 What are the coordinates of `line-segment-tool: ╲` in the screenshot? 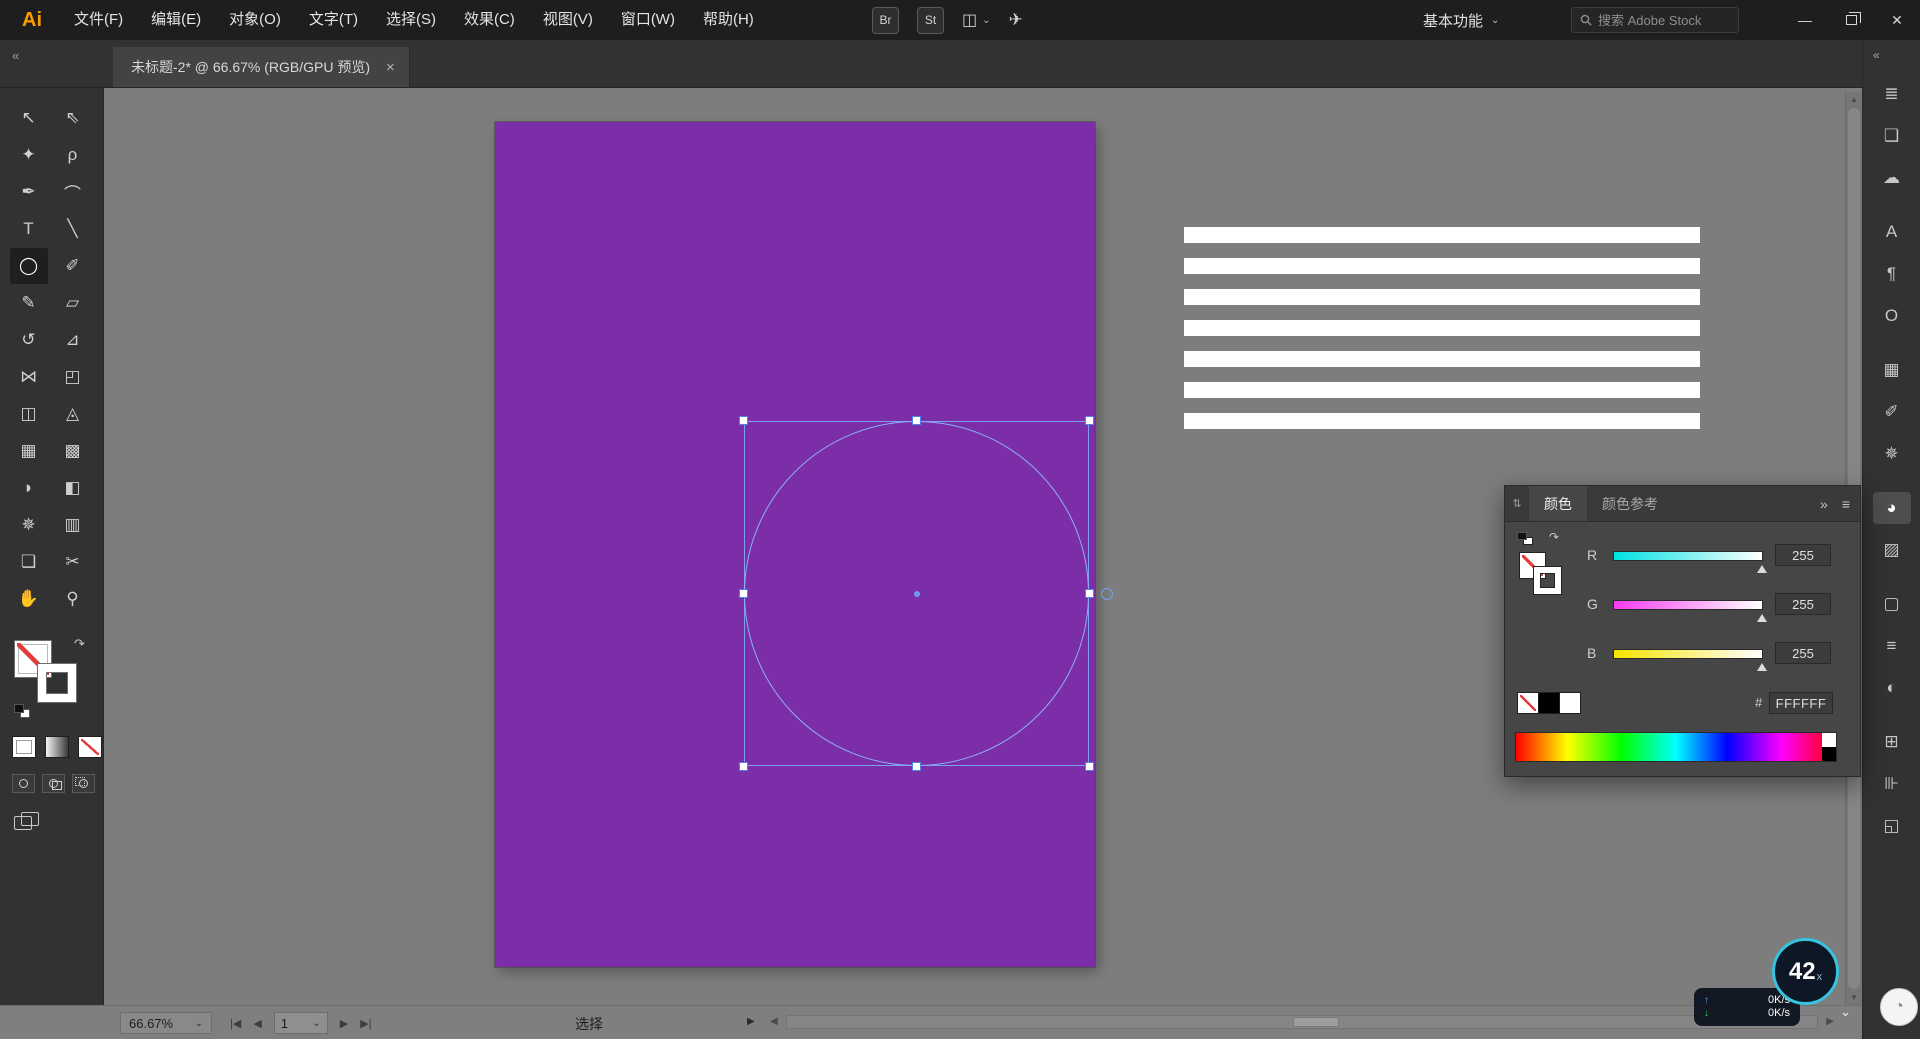 It's located at (73, 229).